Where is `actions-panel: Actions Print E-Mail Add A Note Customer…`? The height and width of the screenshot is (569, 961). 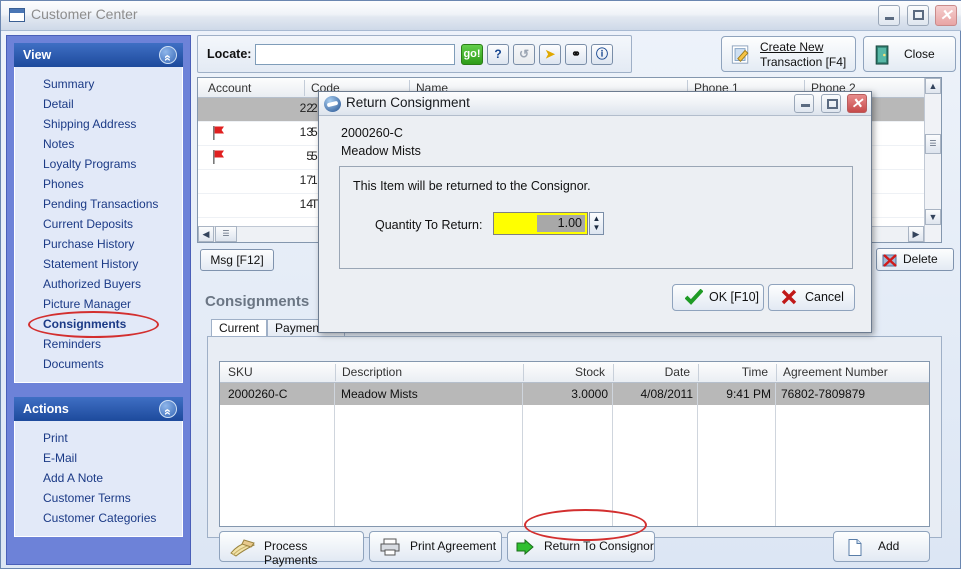
actions-panel: Actions Print E-Mail Add A Note Customer… is located at coordinates (98, 467).